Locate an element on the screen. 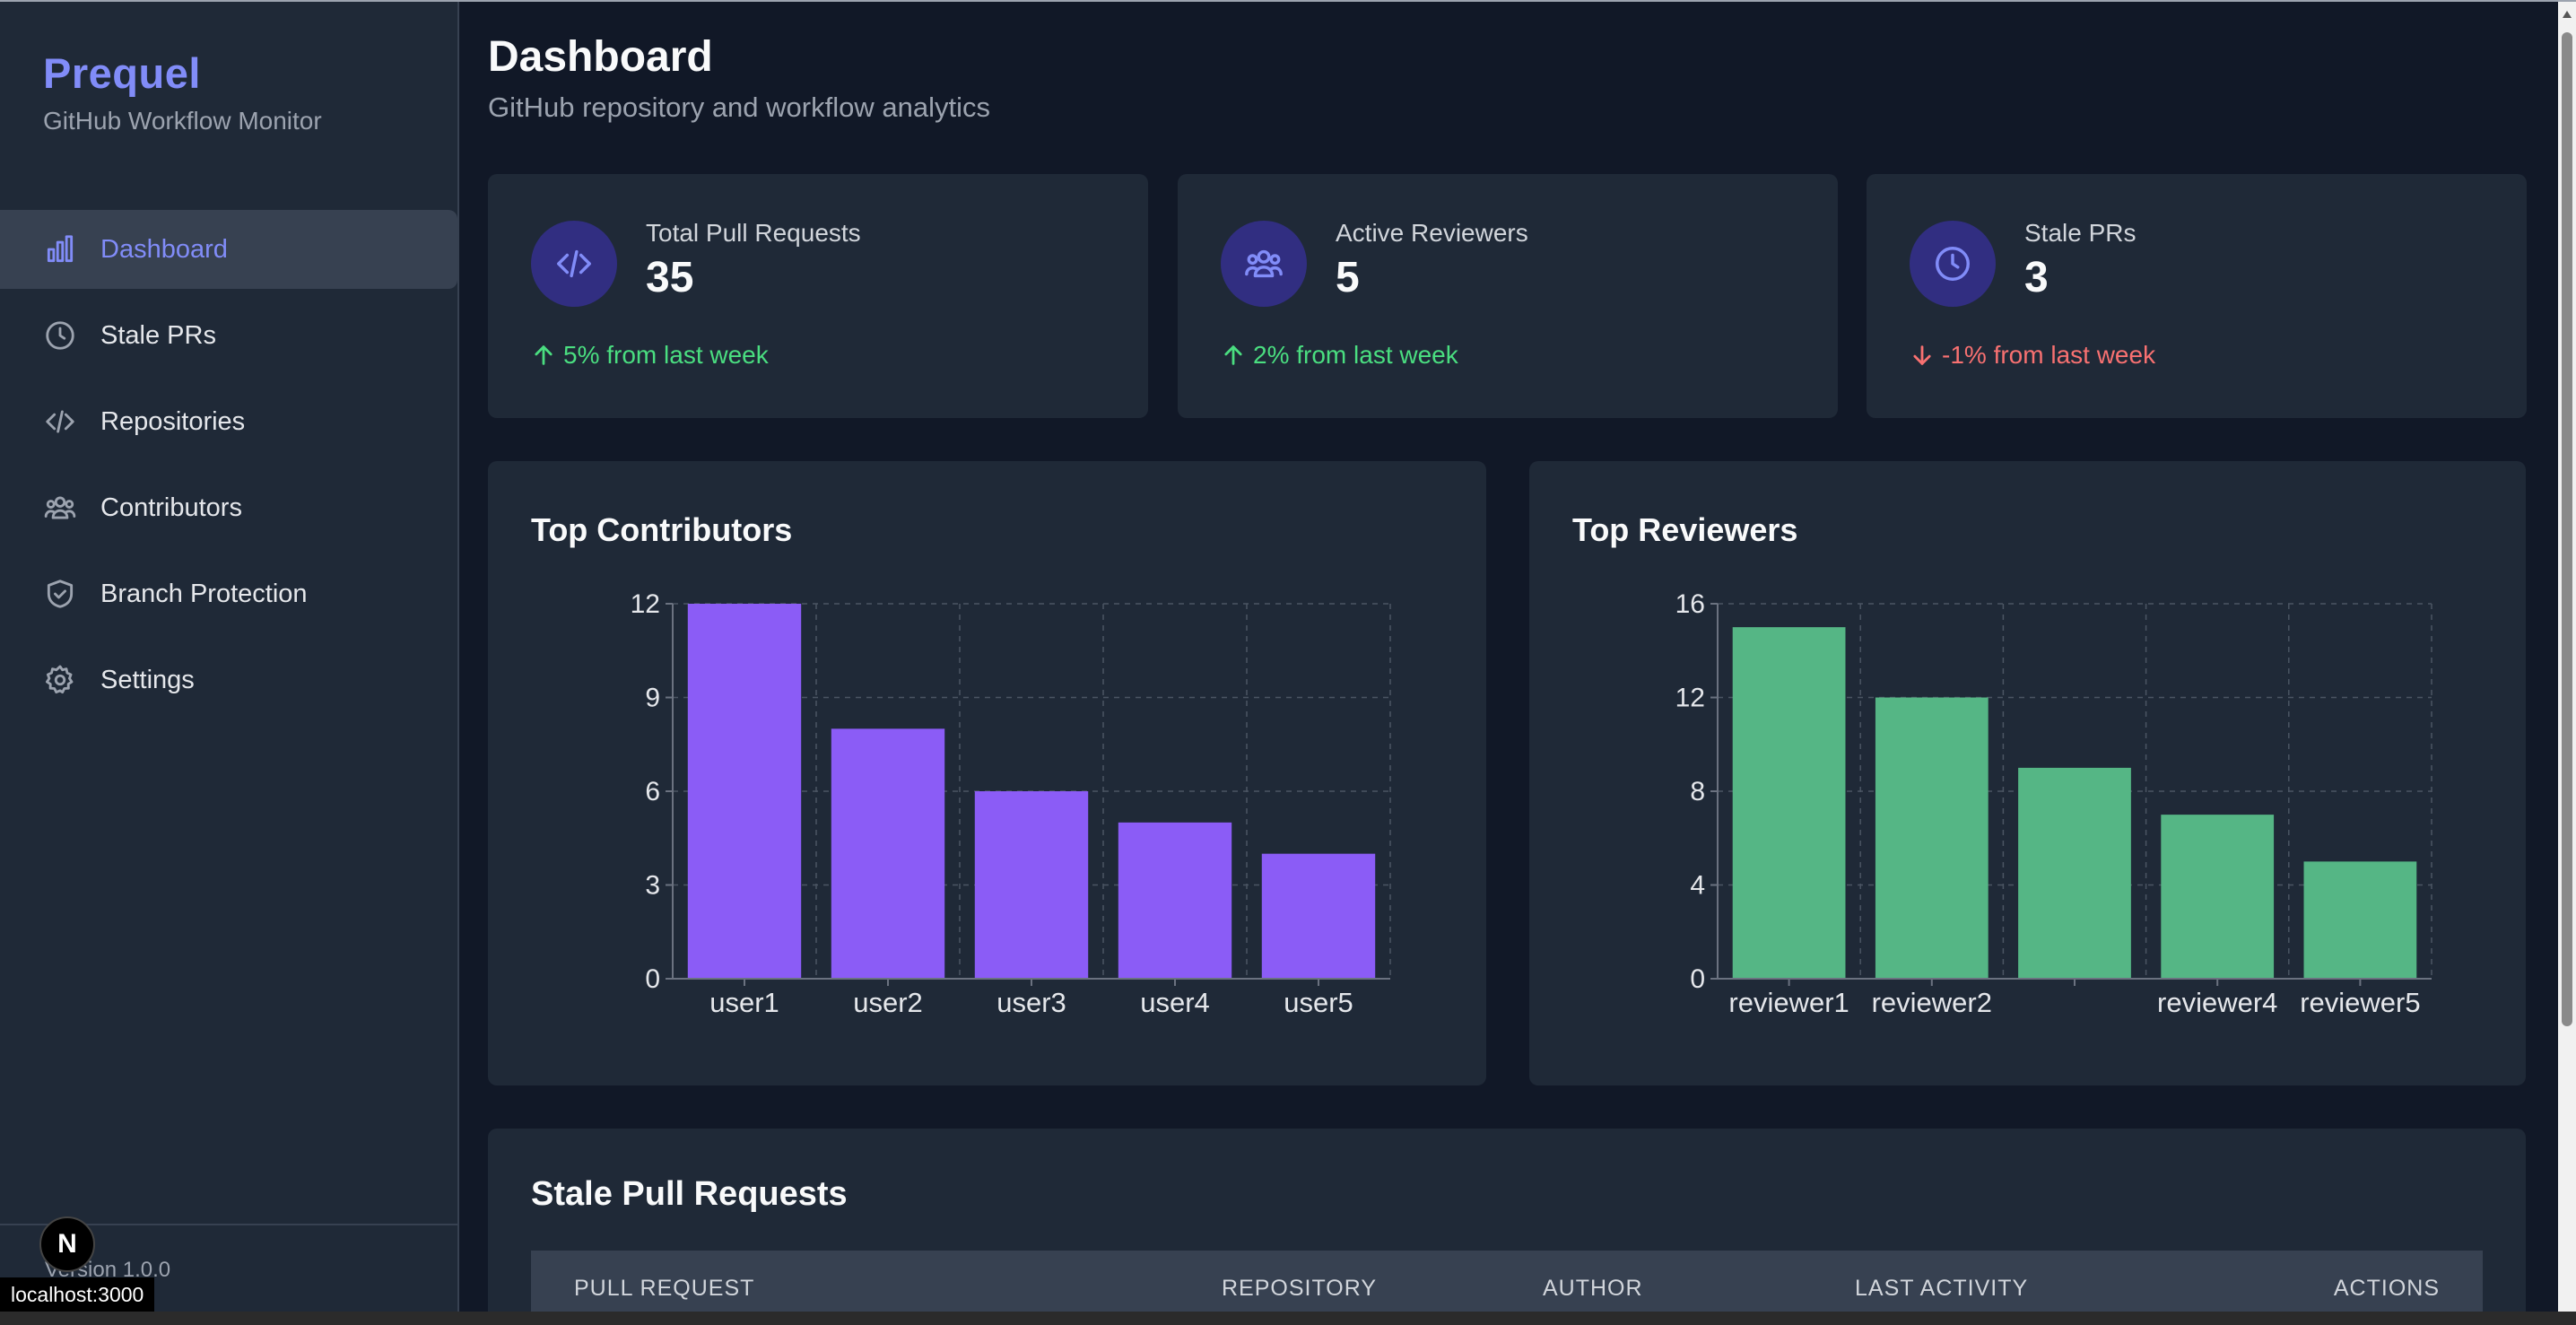  stat-change-text: 5% from last week is located at coordinates (666, 355).